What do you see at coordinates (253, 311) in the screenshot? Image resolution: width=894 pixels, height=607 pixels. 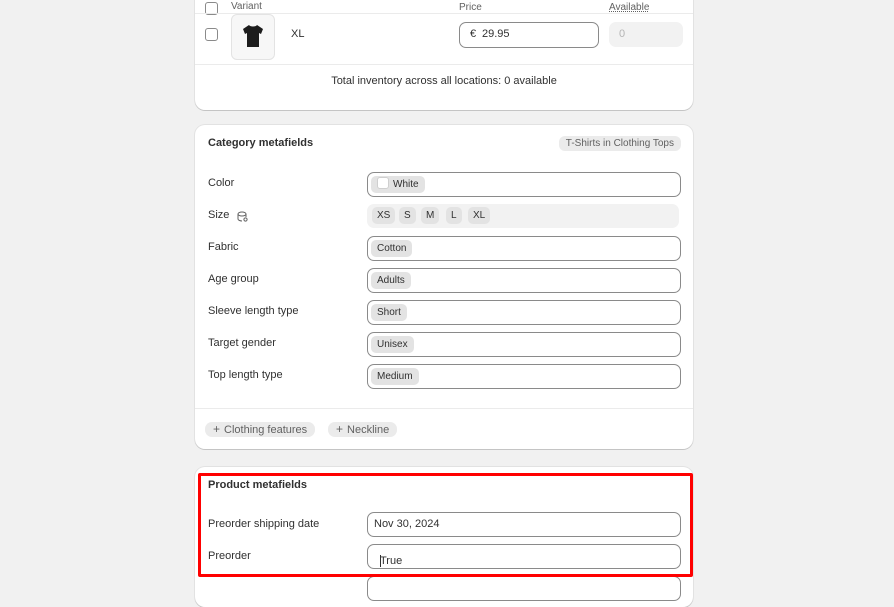 I see `sleeve-length-label: Sleeve length type` at bounding box center [253, 311].